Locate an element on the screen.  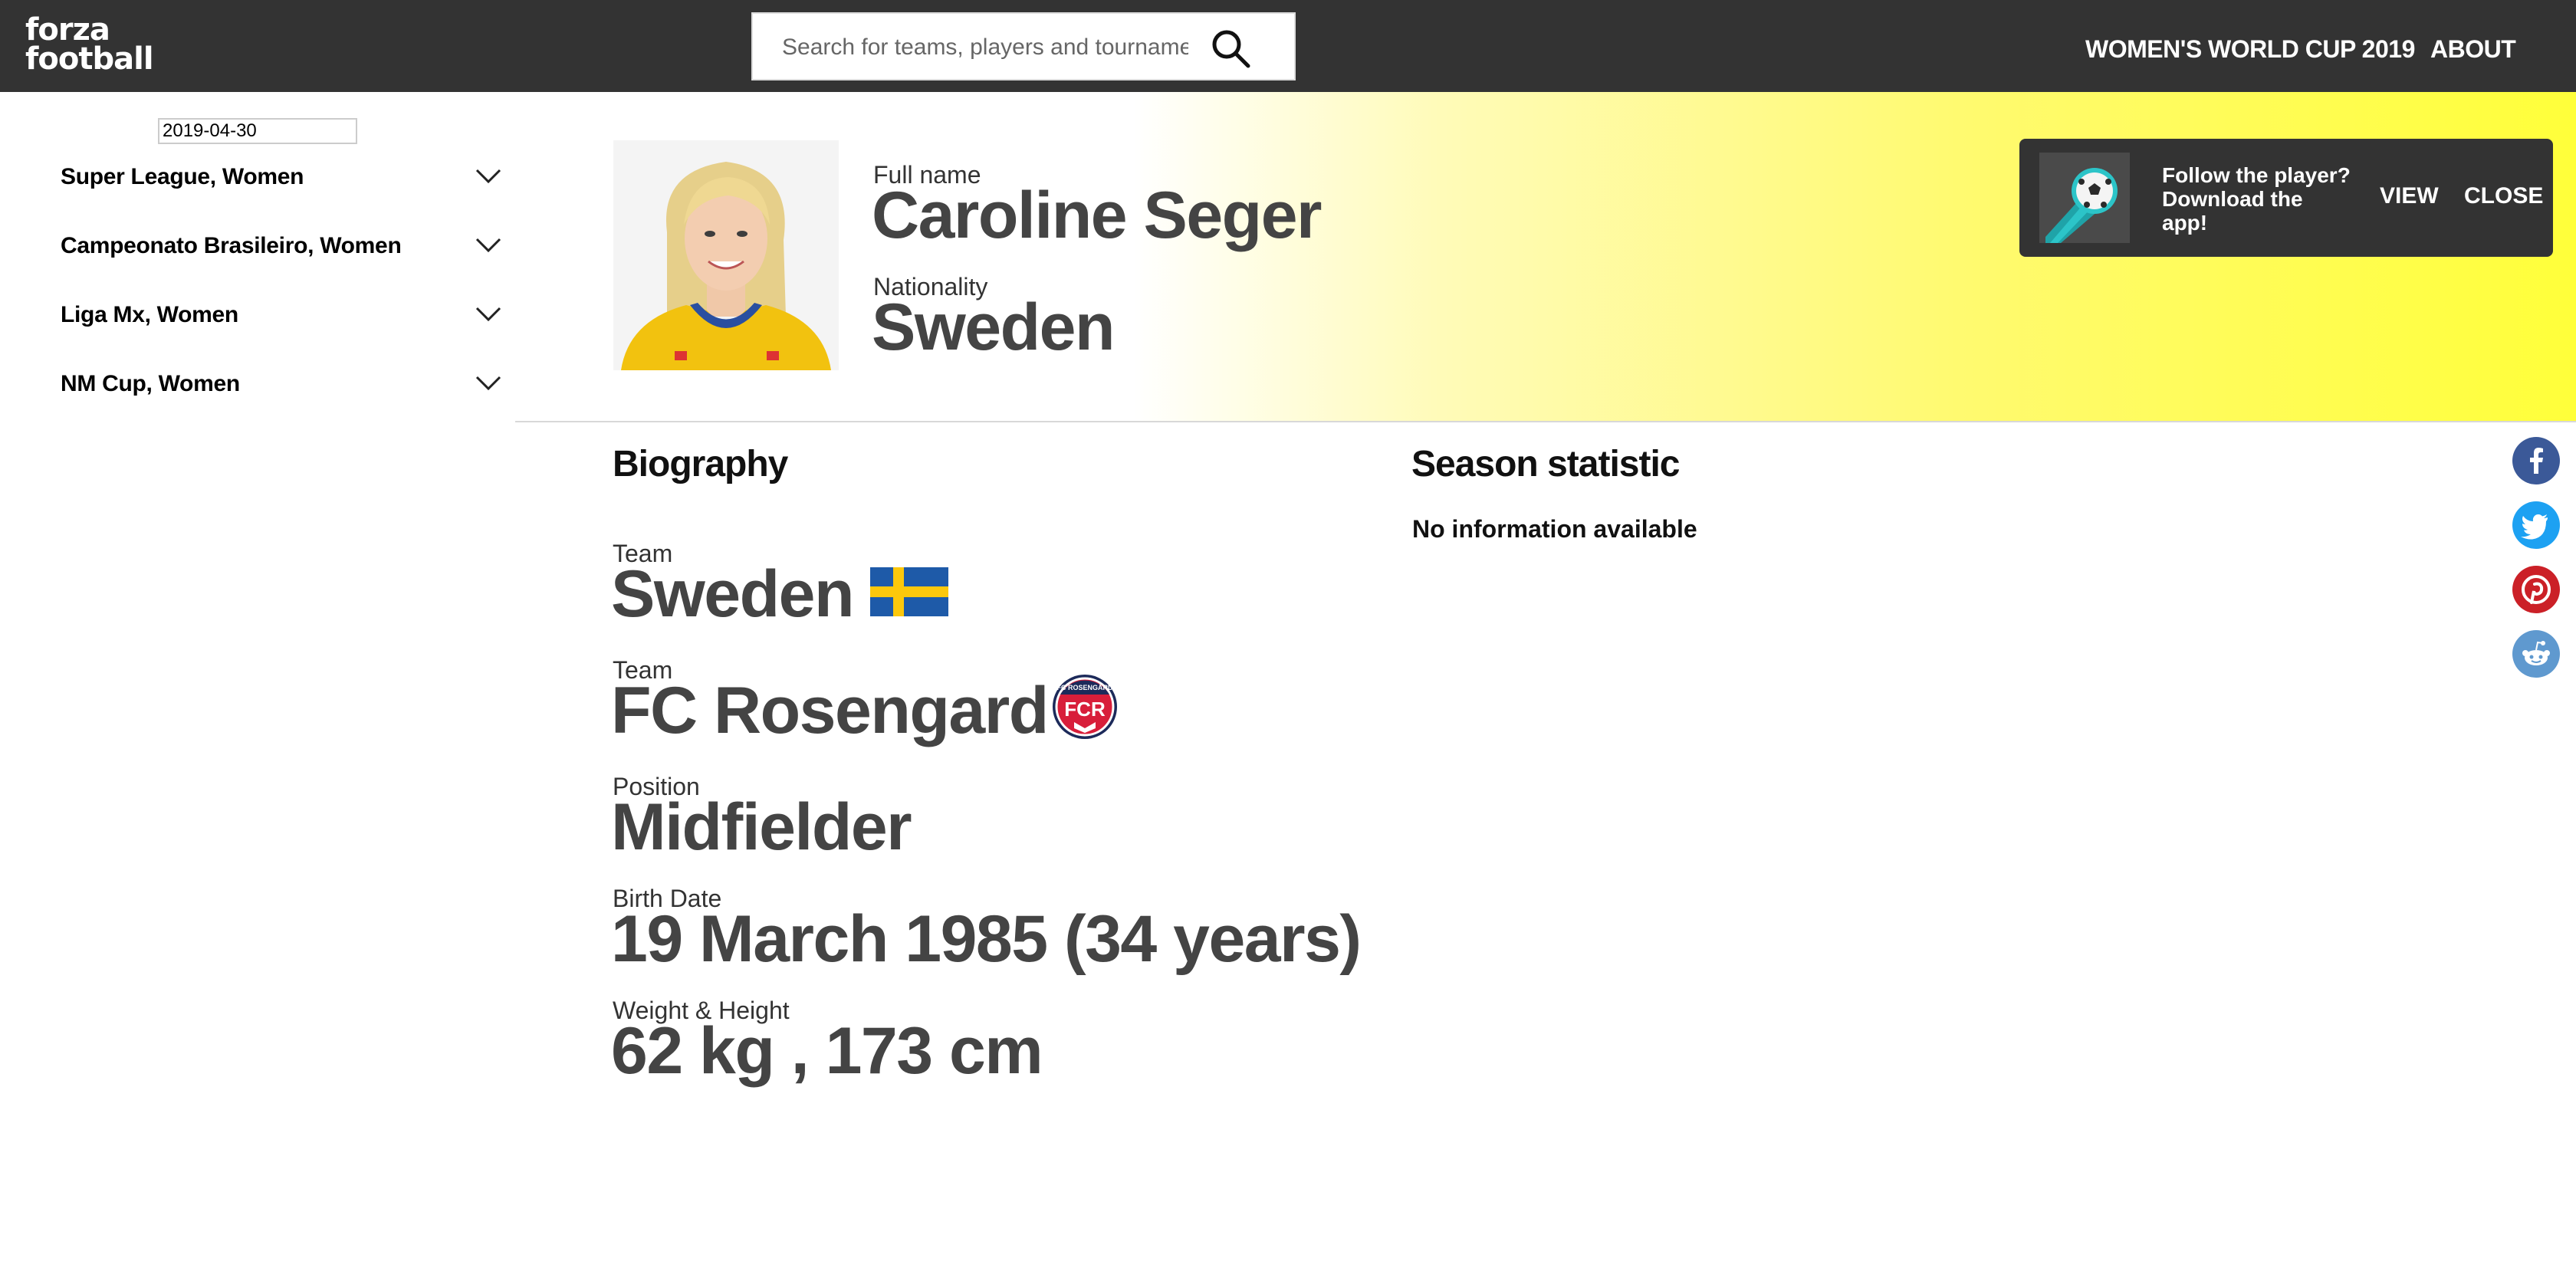
bio-weight-height: 62 kg , 173 cm is located at coordinates (827, 1051).